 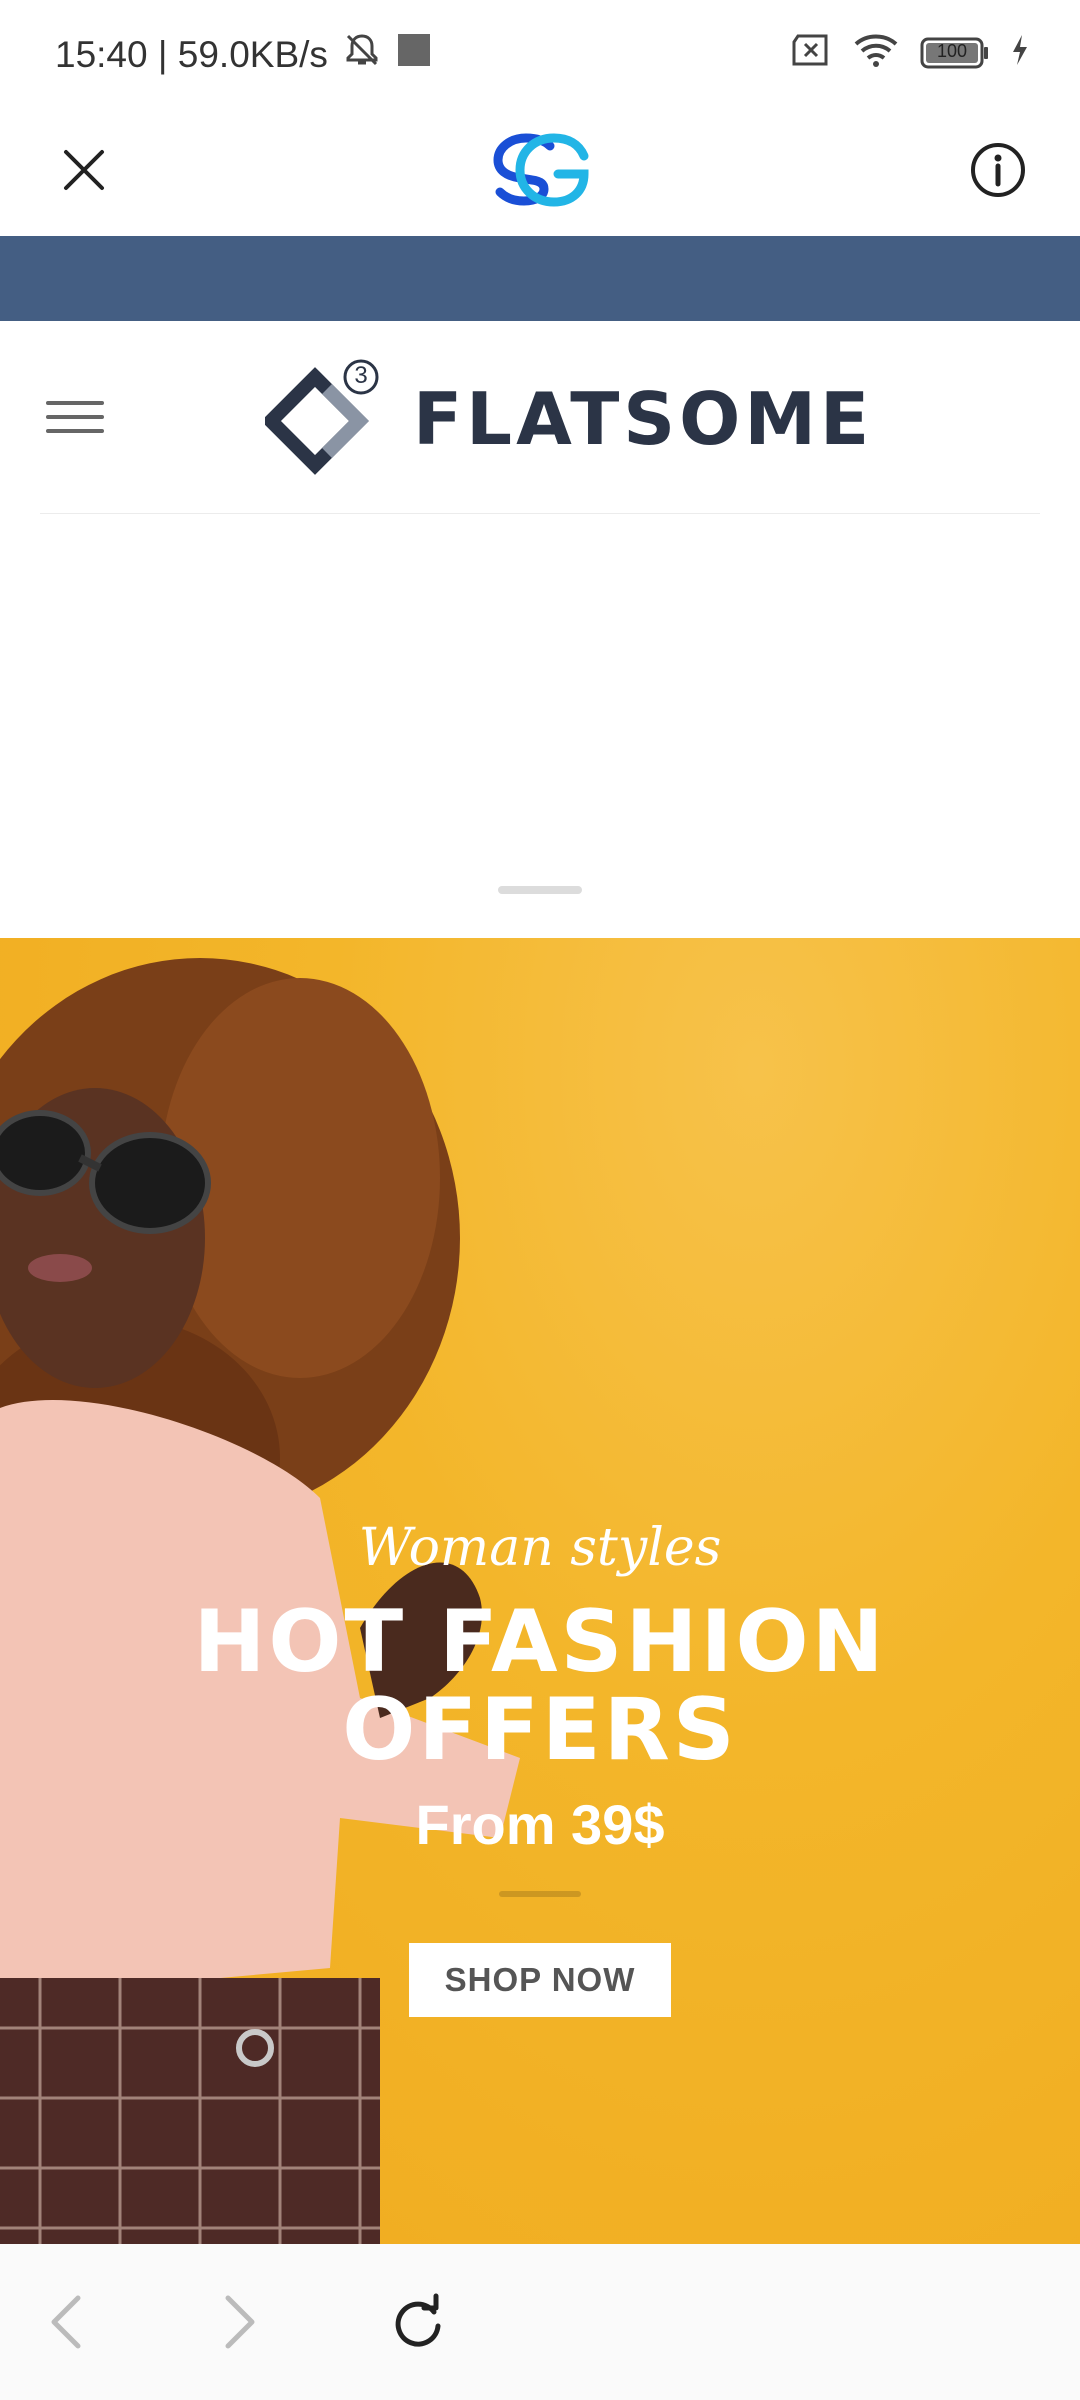 What do you see at coordinates (323, 419) in the screenshot?
I see `site-logo-mark: 3` at bounding box center [323, 419].